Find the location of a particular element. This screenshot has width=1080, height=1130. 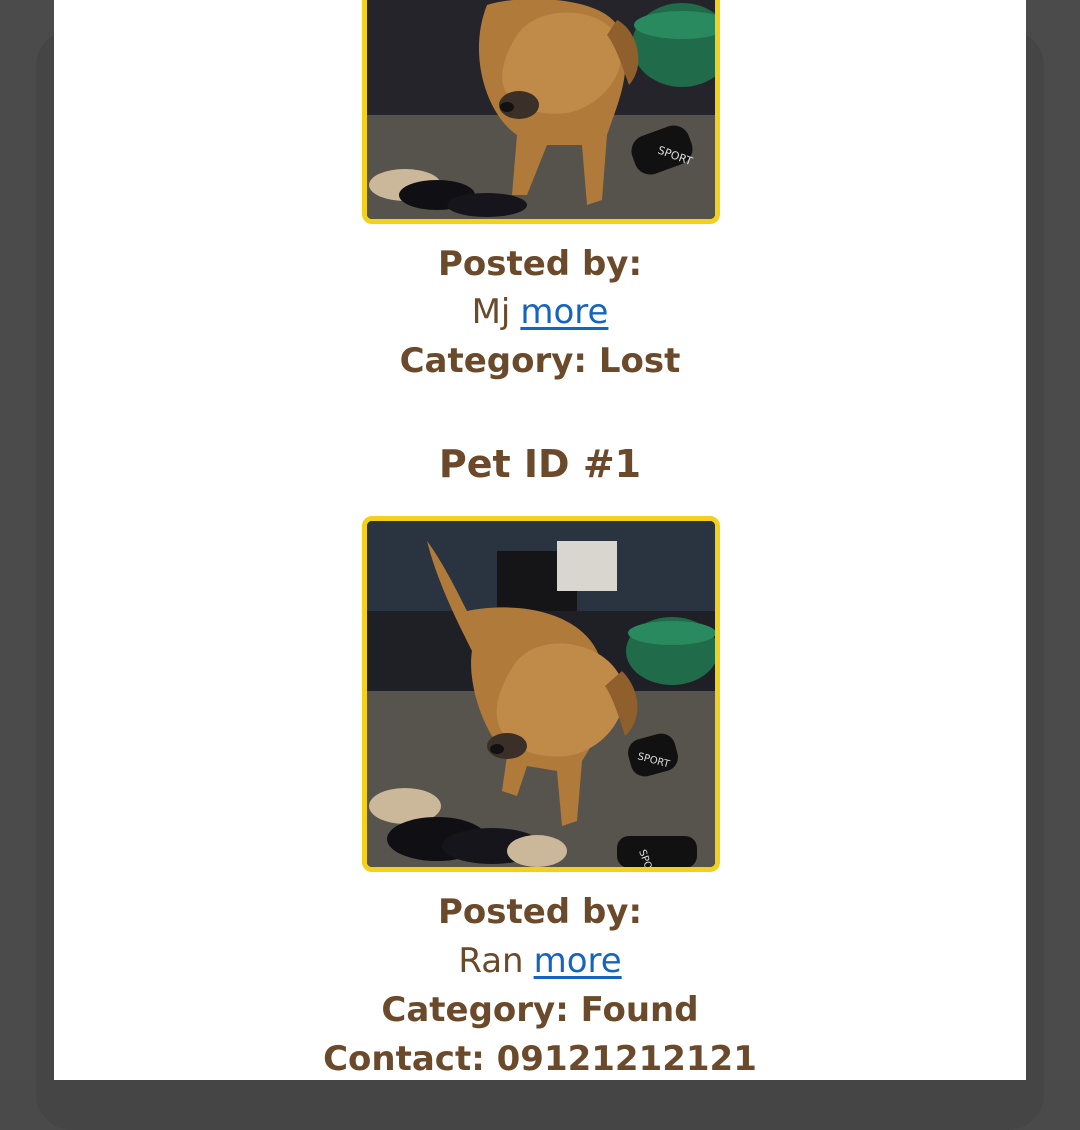

category-line: Category: Lost is located at coordinates (540, 361).